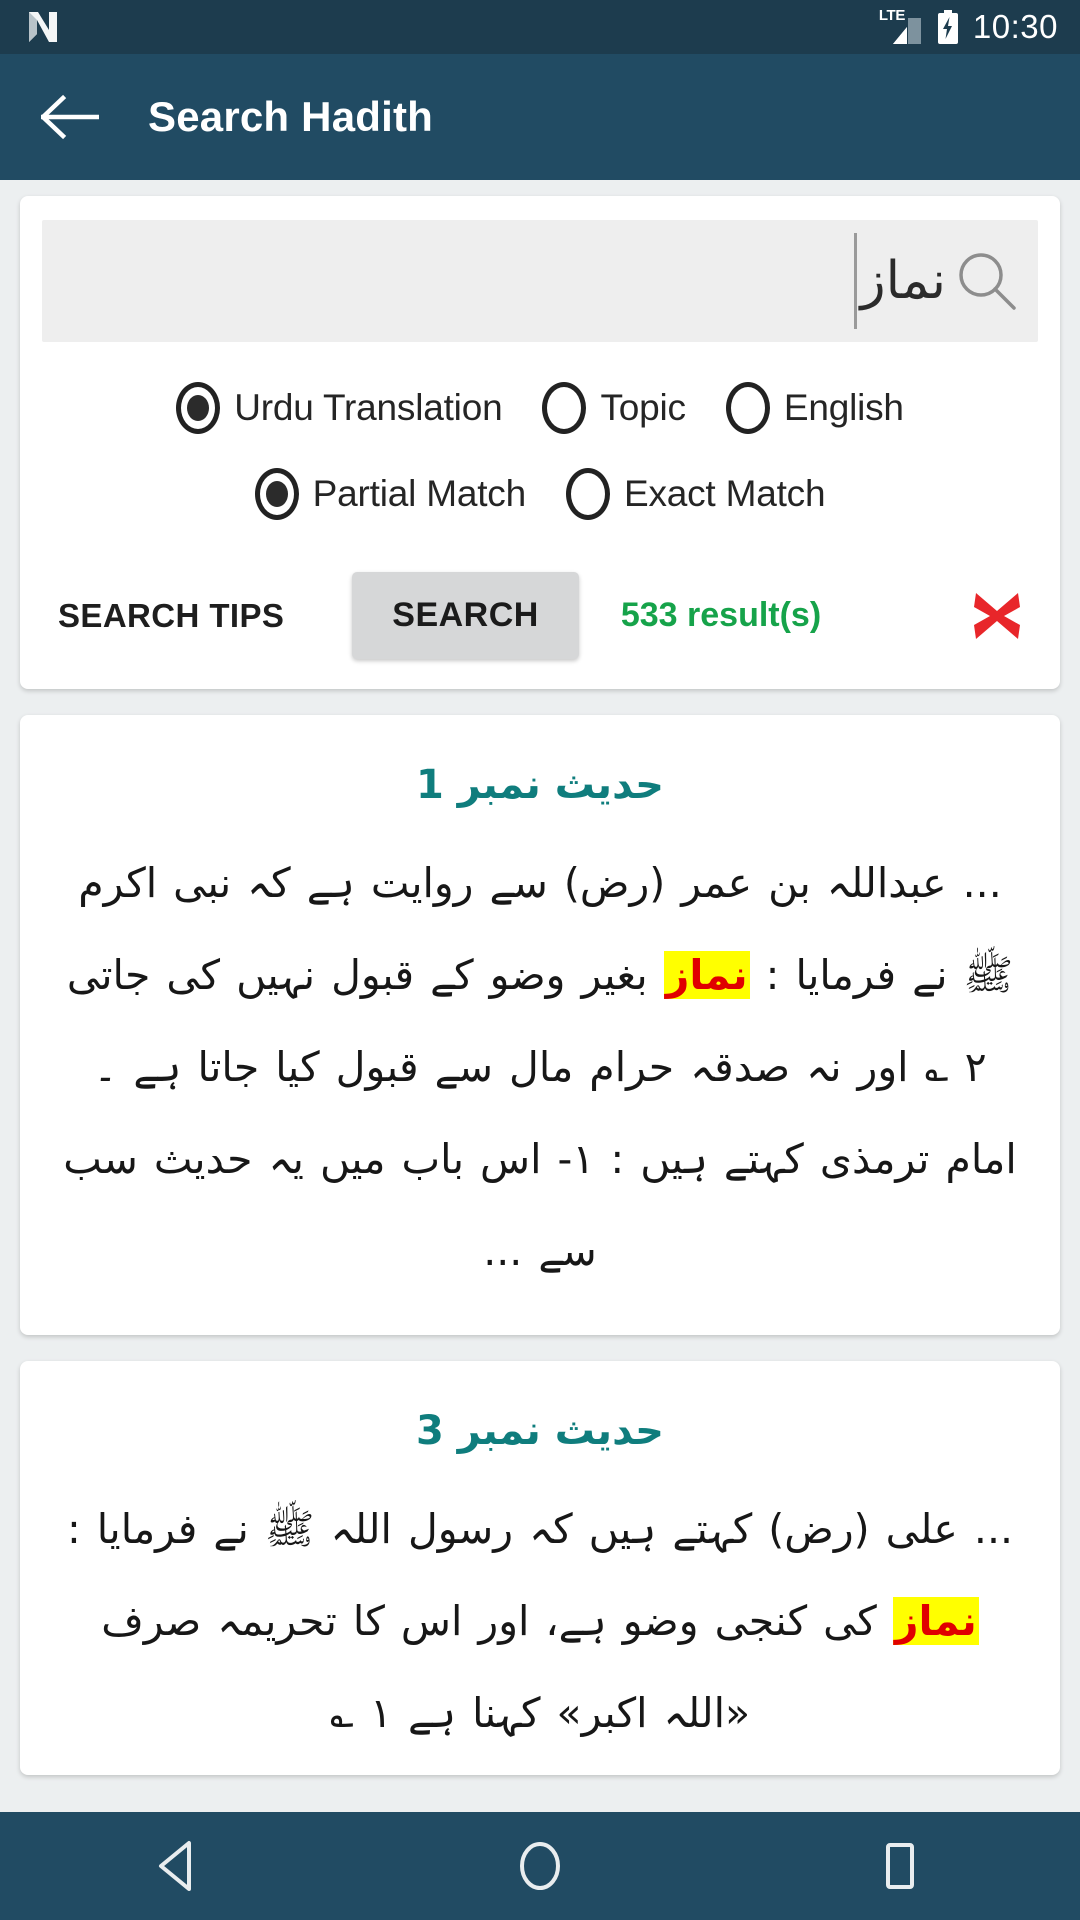  I want to click on battery-charging-icon, so click(948, 27).